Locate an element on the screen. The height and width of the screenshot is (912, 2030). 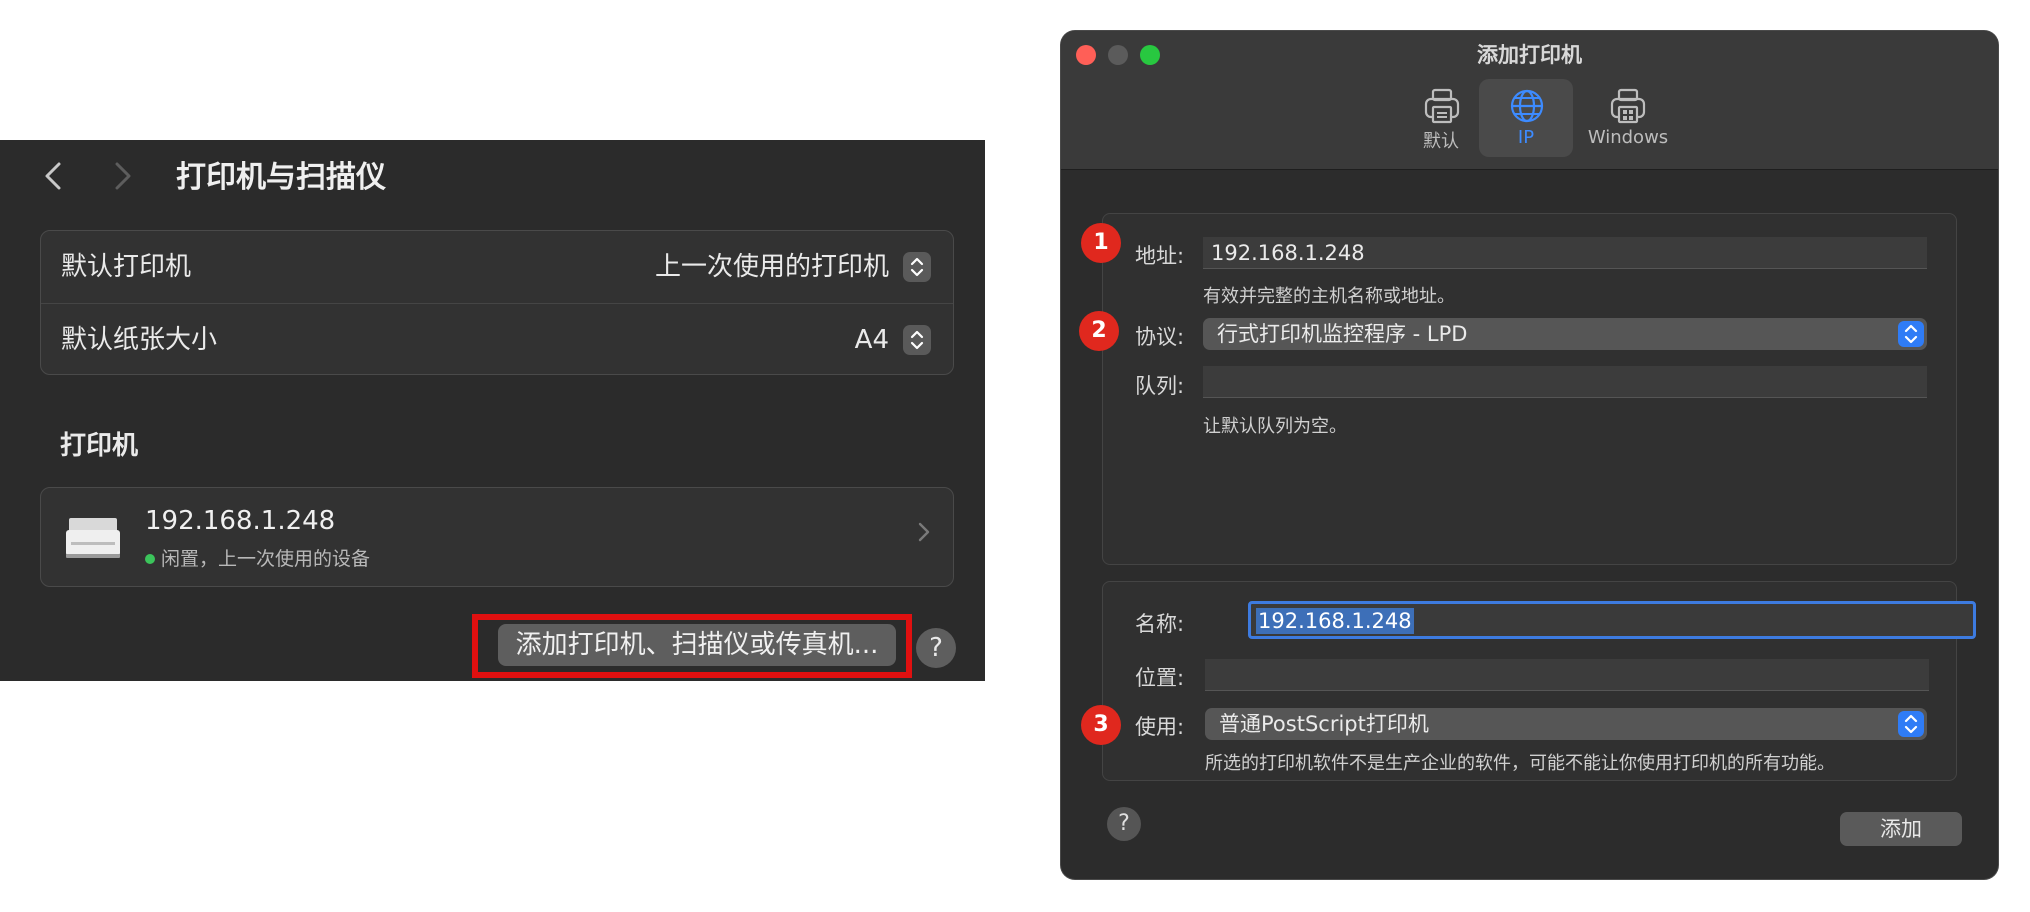
protocol-value: 行式打印机监控程序 - LPD is located at coordinates (1342, 334).